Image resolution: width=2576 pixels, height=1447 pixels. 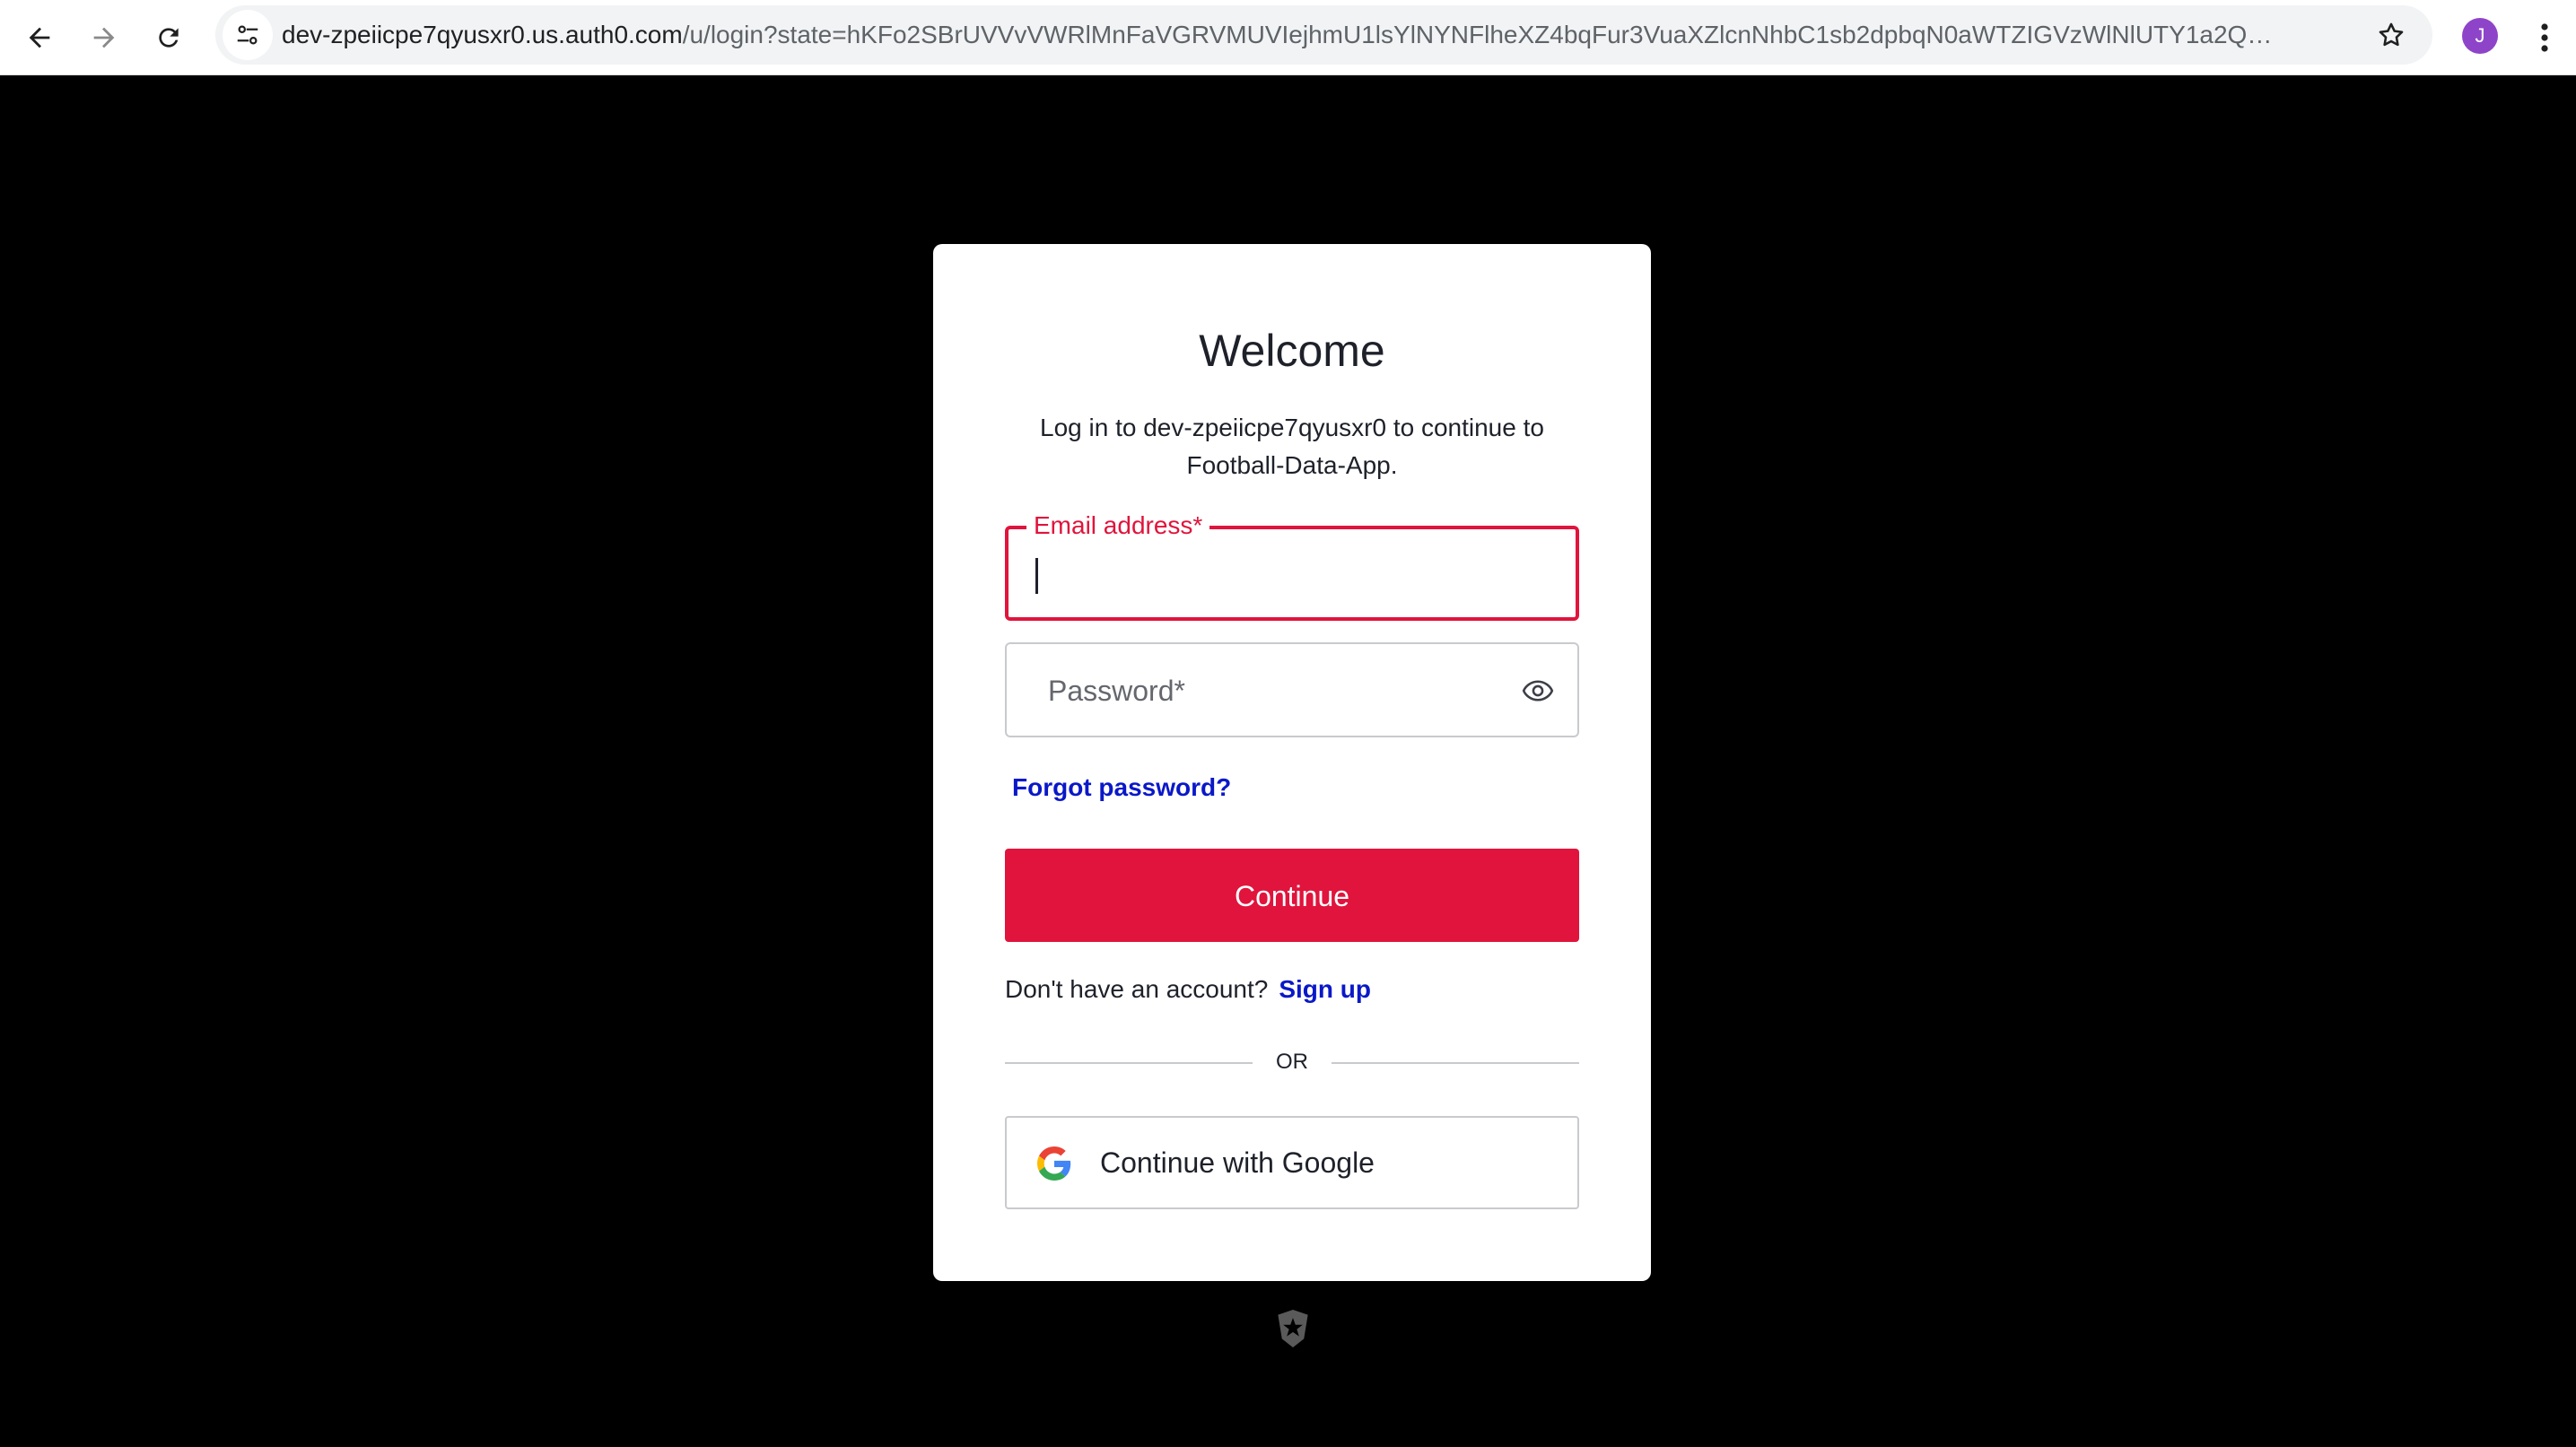 I want to click on signup-row: Don't have an account? Sign up, so click(x=1292, y=990).